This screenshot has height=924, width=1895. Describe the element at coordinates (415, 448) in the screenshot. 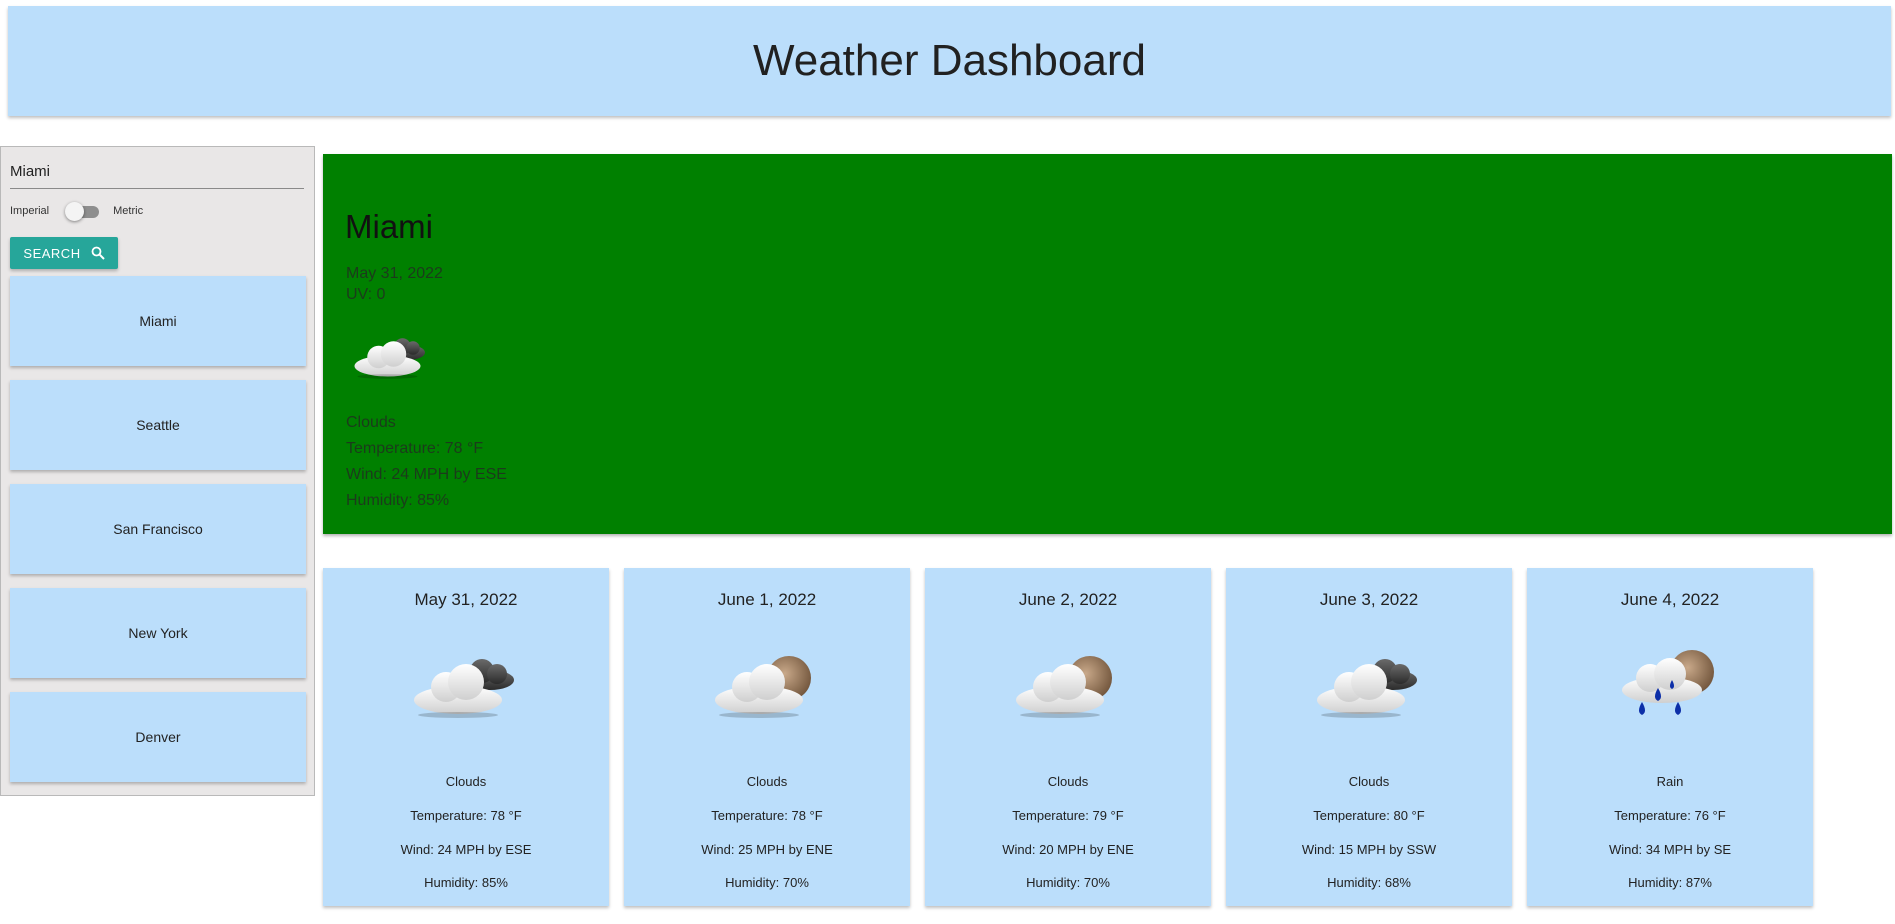

I see `current-temperature: Temperature: 78 °F` at that location.